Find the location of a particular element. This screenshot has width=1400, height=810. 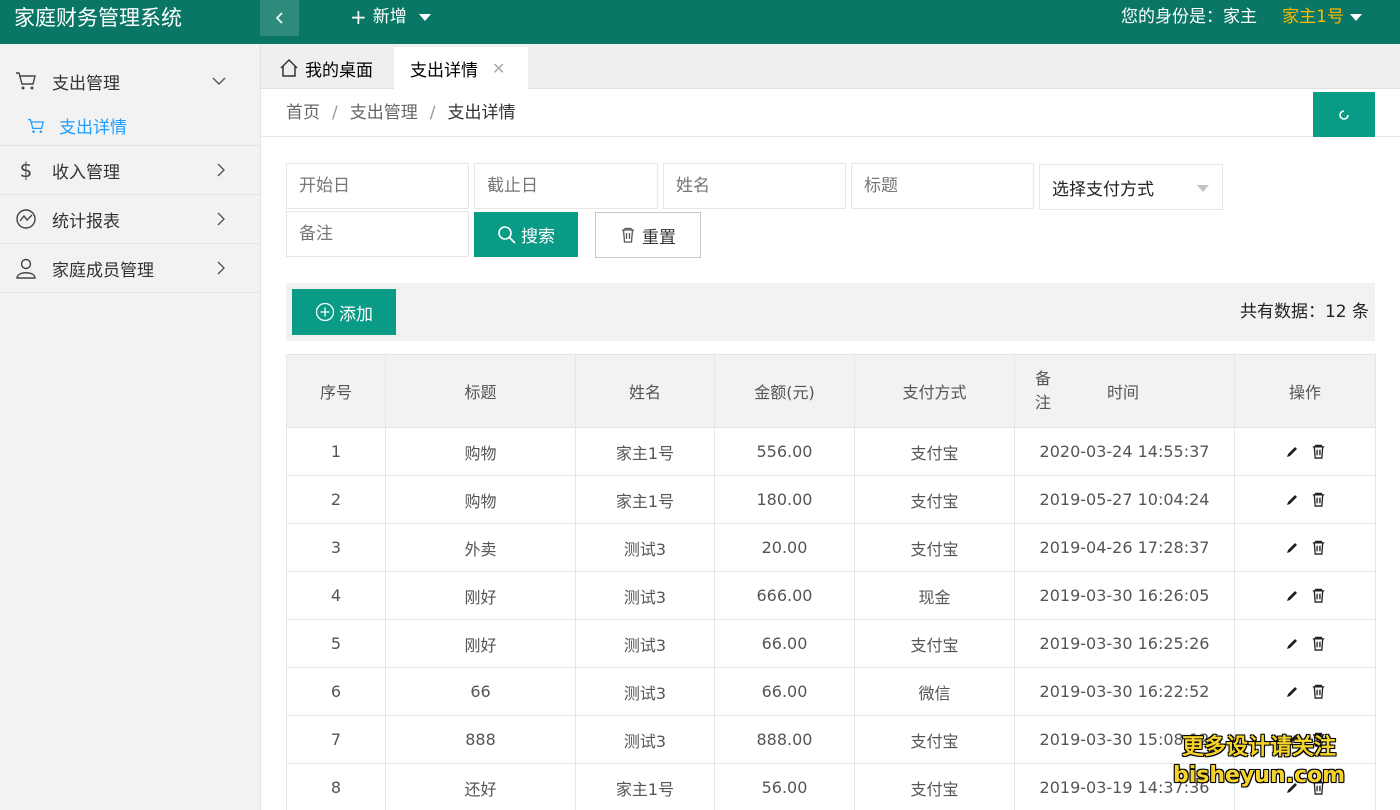

column-header-note: 备注 is located at coordinates (1042, 390).